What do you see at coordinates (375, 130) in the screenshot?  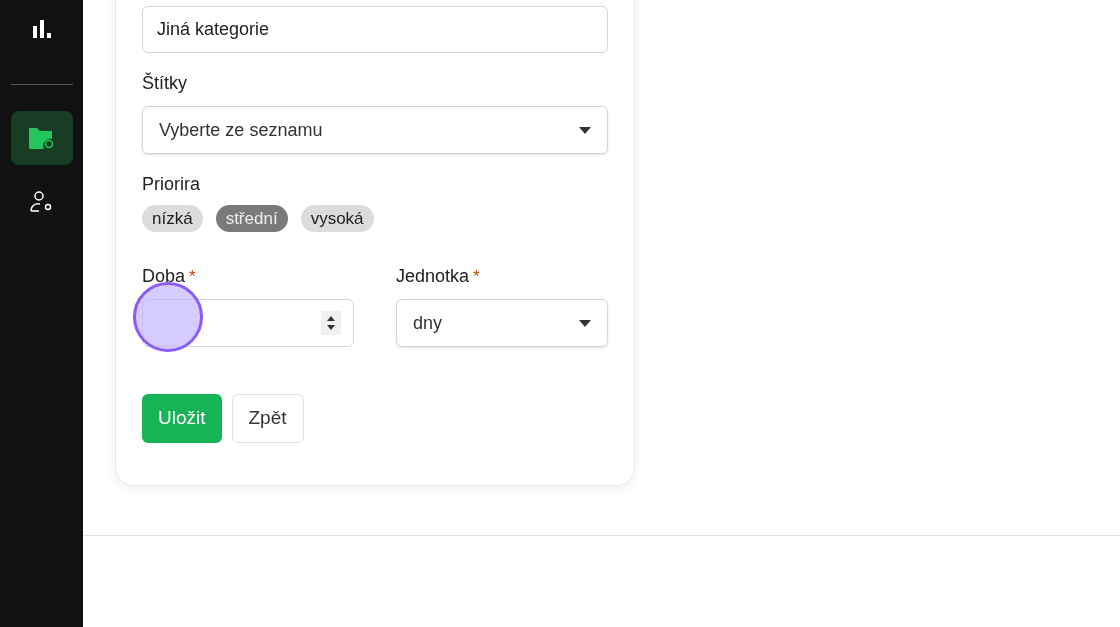 I see `tags-select: Vyberte ze seznamu` at bounding box center [375, 130].